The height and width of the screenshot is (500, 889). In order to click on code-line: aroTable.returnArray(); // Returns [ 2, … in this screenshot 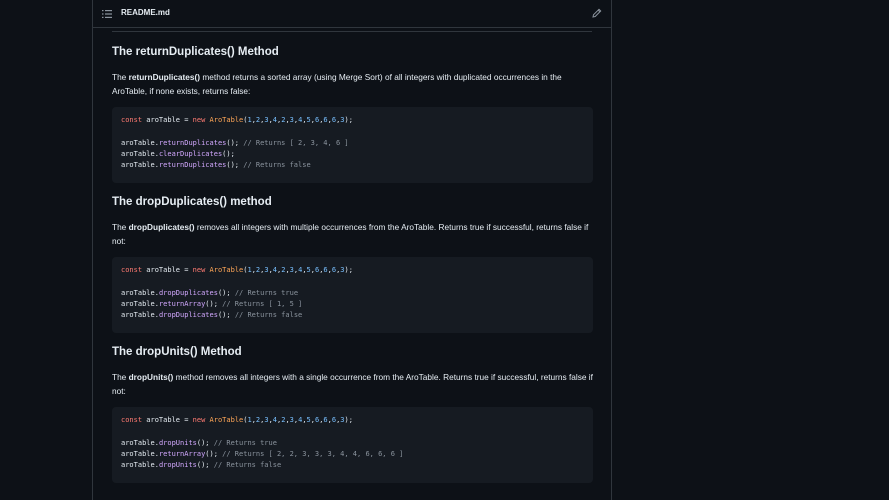, I will do `click(352, 454)`.